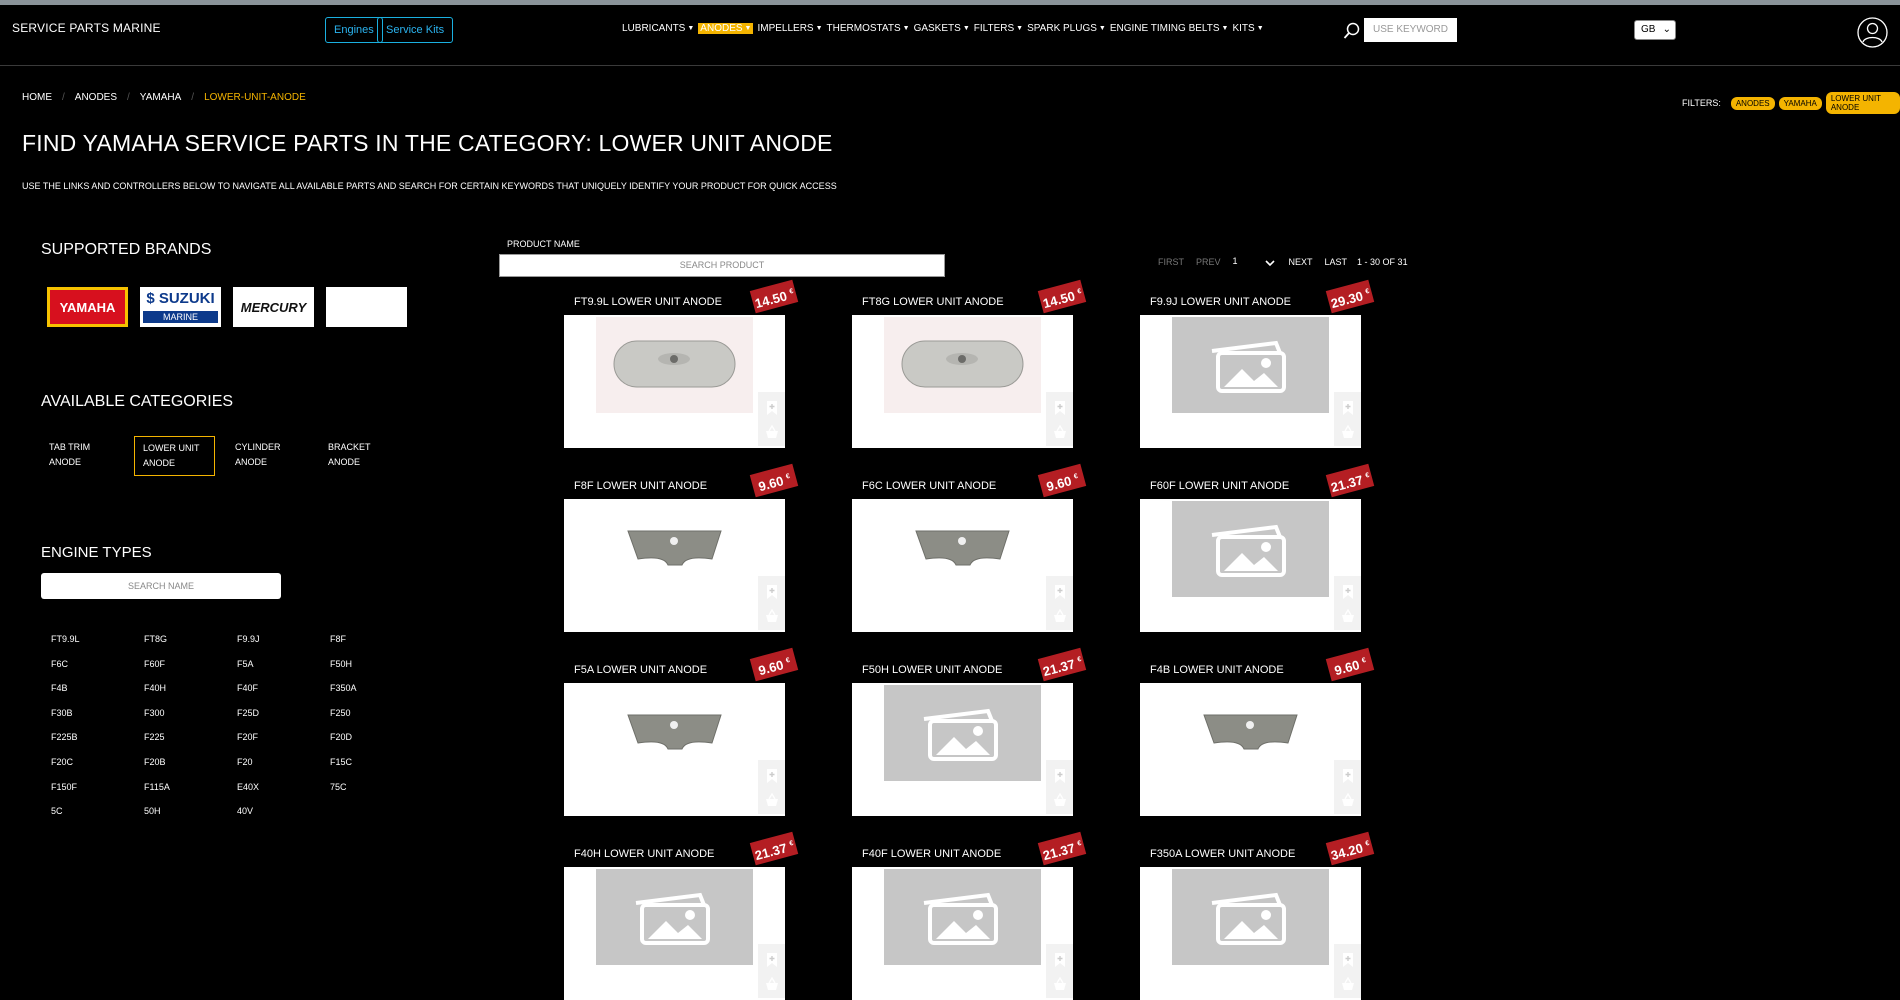  Describe the element at coordinates (87, 307) in the screenshot. I see `yamaha-logo: YAMAHA` at that location.